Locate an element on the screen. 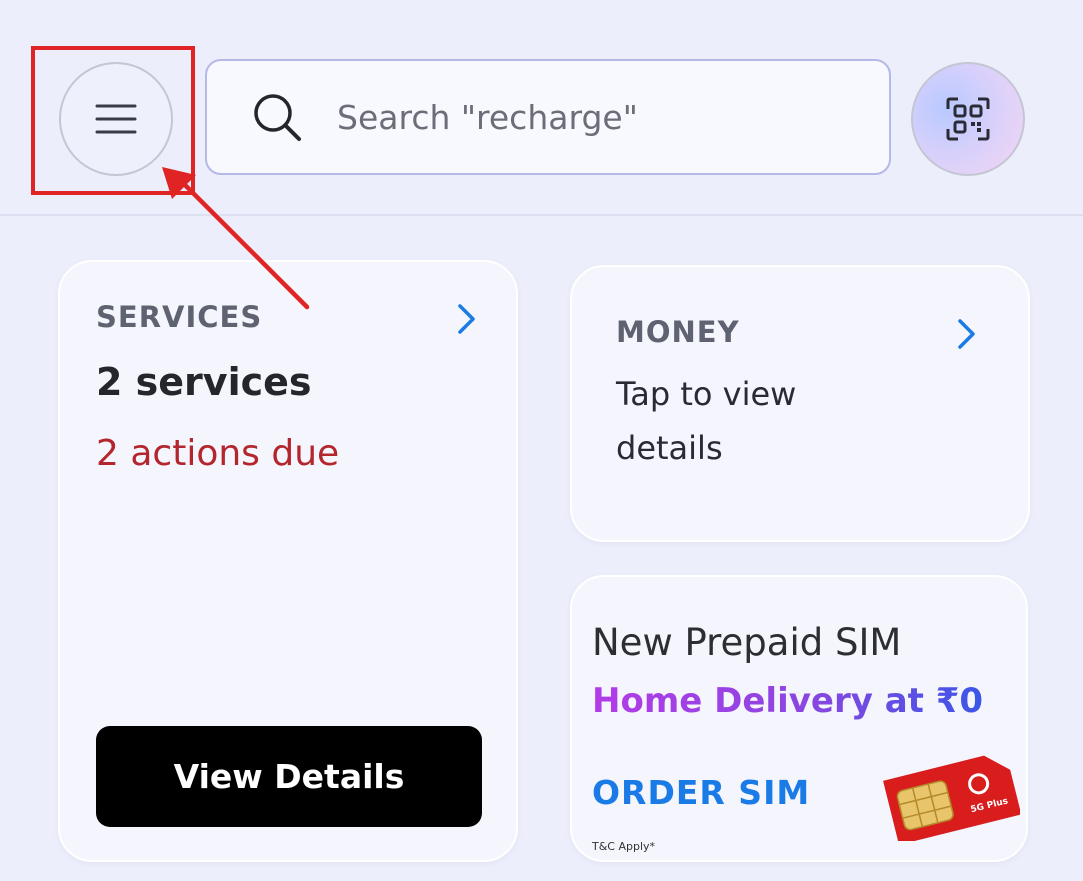 The width and height of the screenshot is (1083, 881). sim-banner-subtitle: Home Delivery at ₹0 is located at coordinates (788, 701).